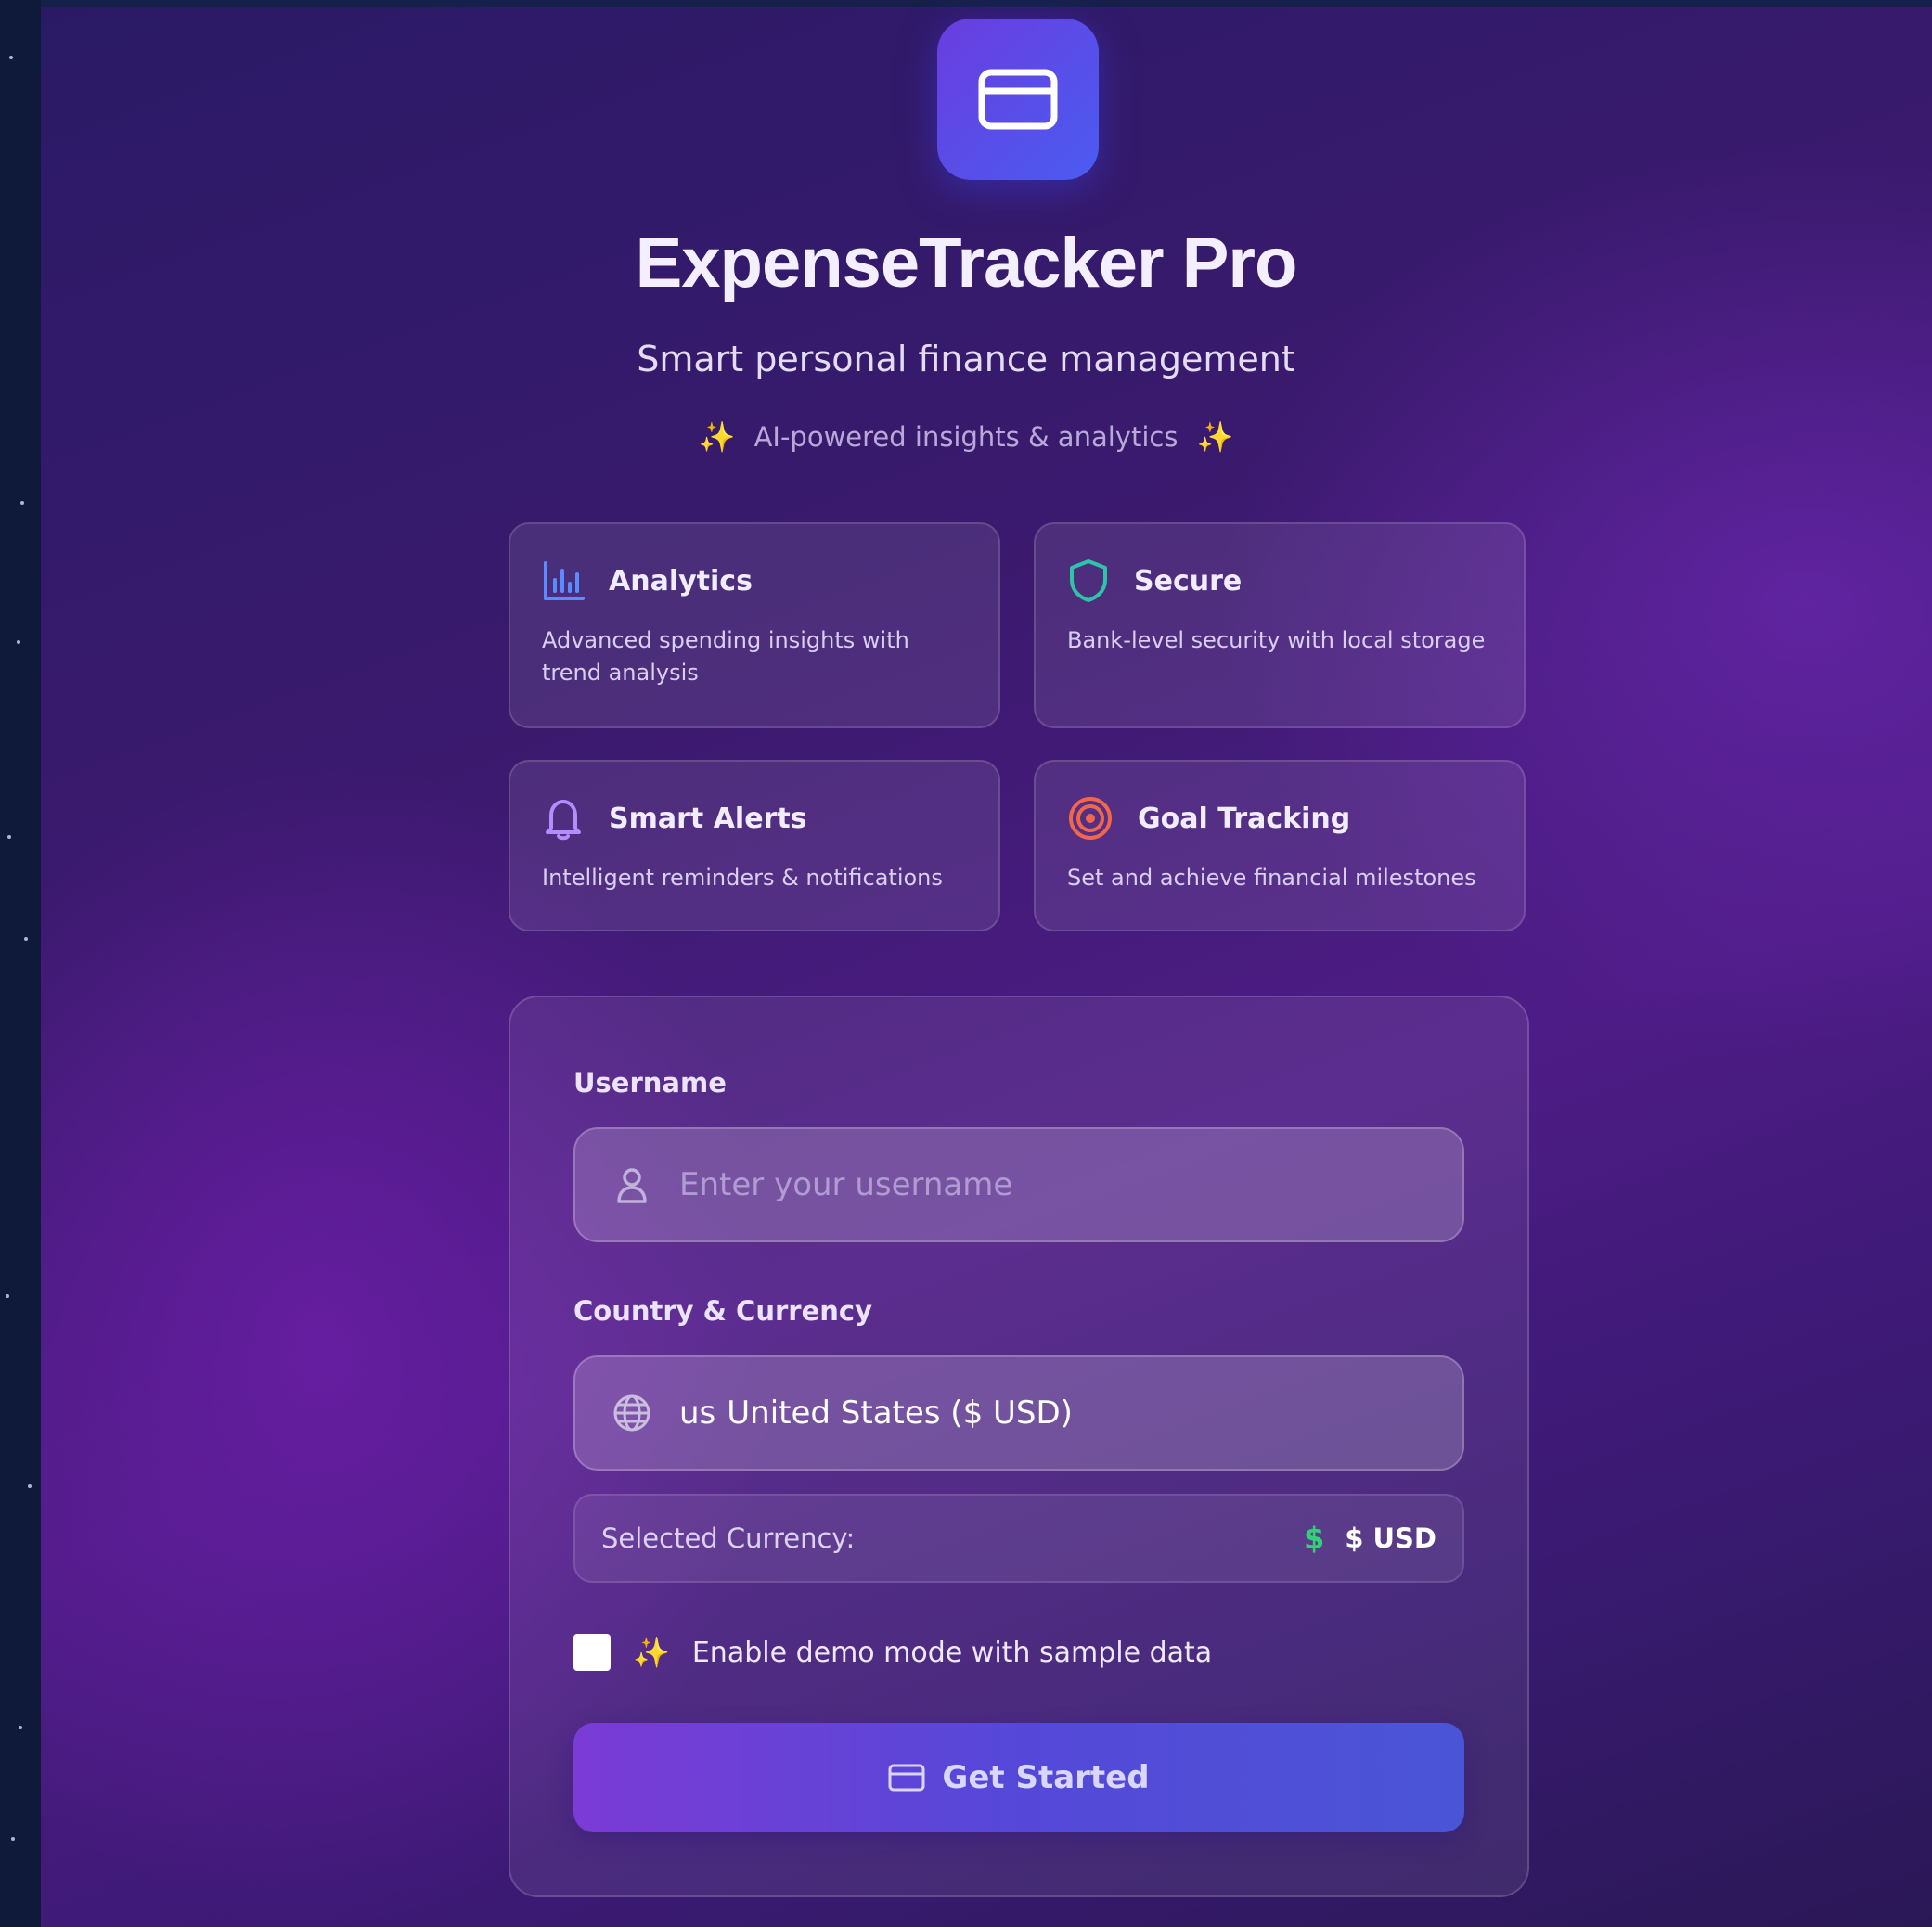 This screenshot has width=1932, height=1927. Describe the element at coordinates (632, 1413) in the screenshot. I see `globe-icon` at that location.